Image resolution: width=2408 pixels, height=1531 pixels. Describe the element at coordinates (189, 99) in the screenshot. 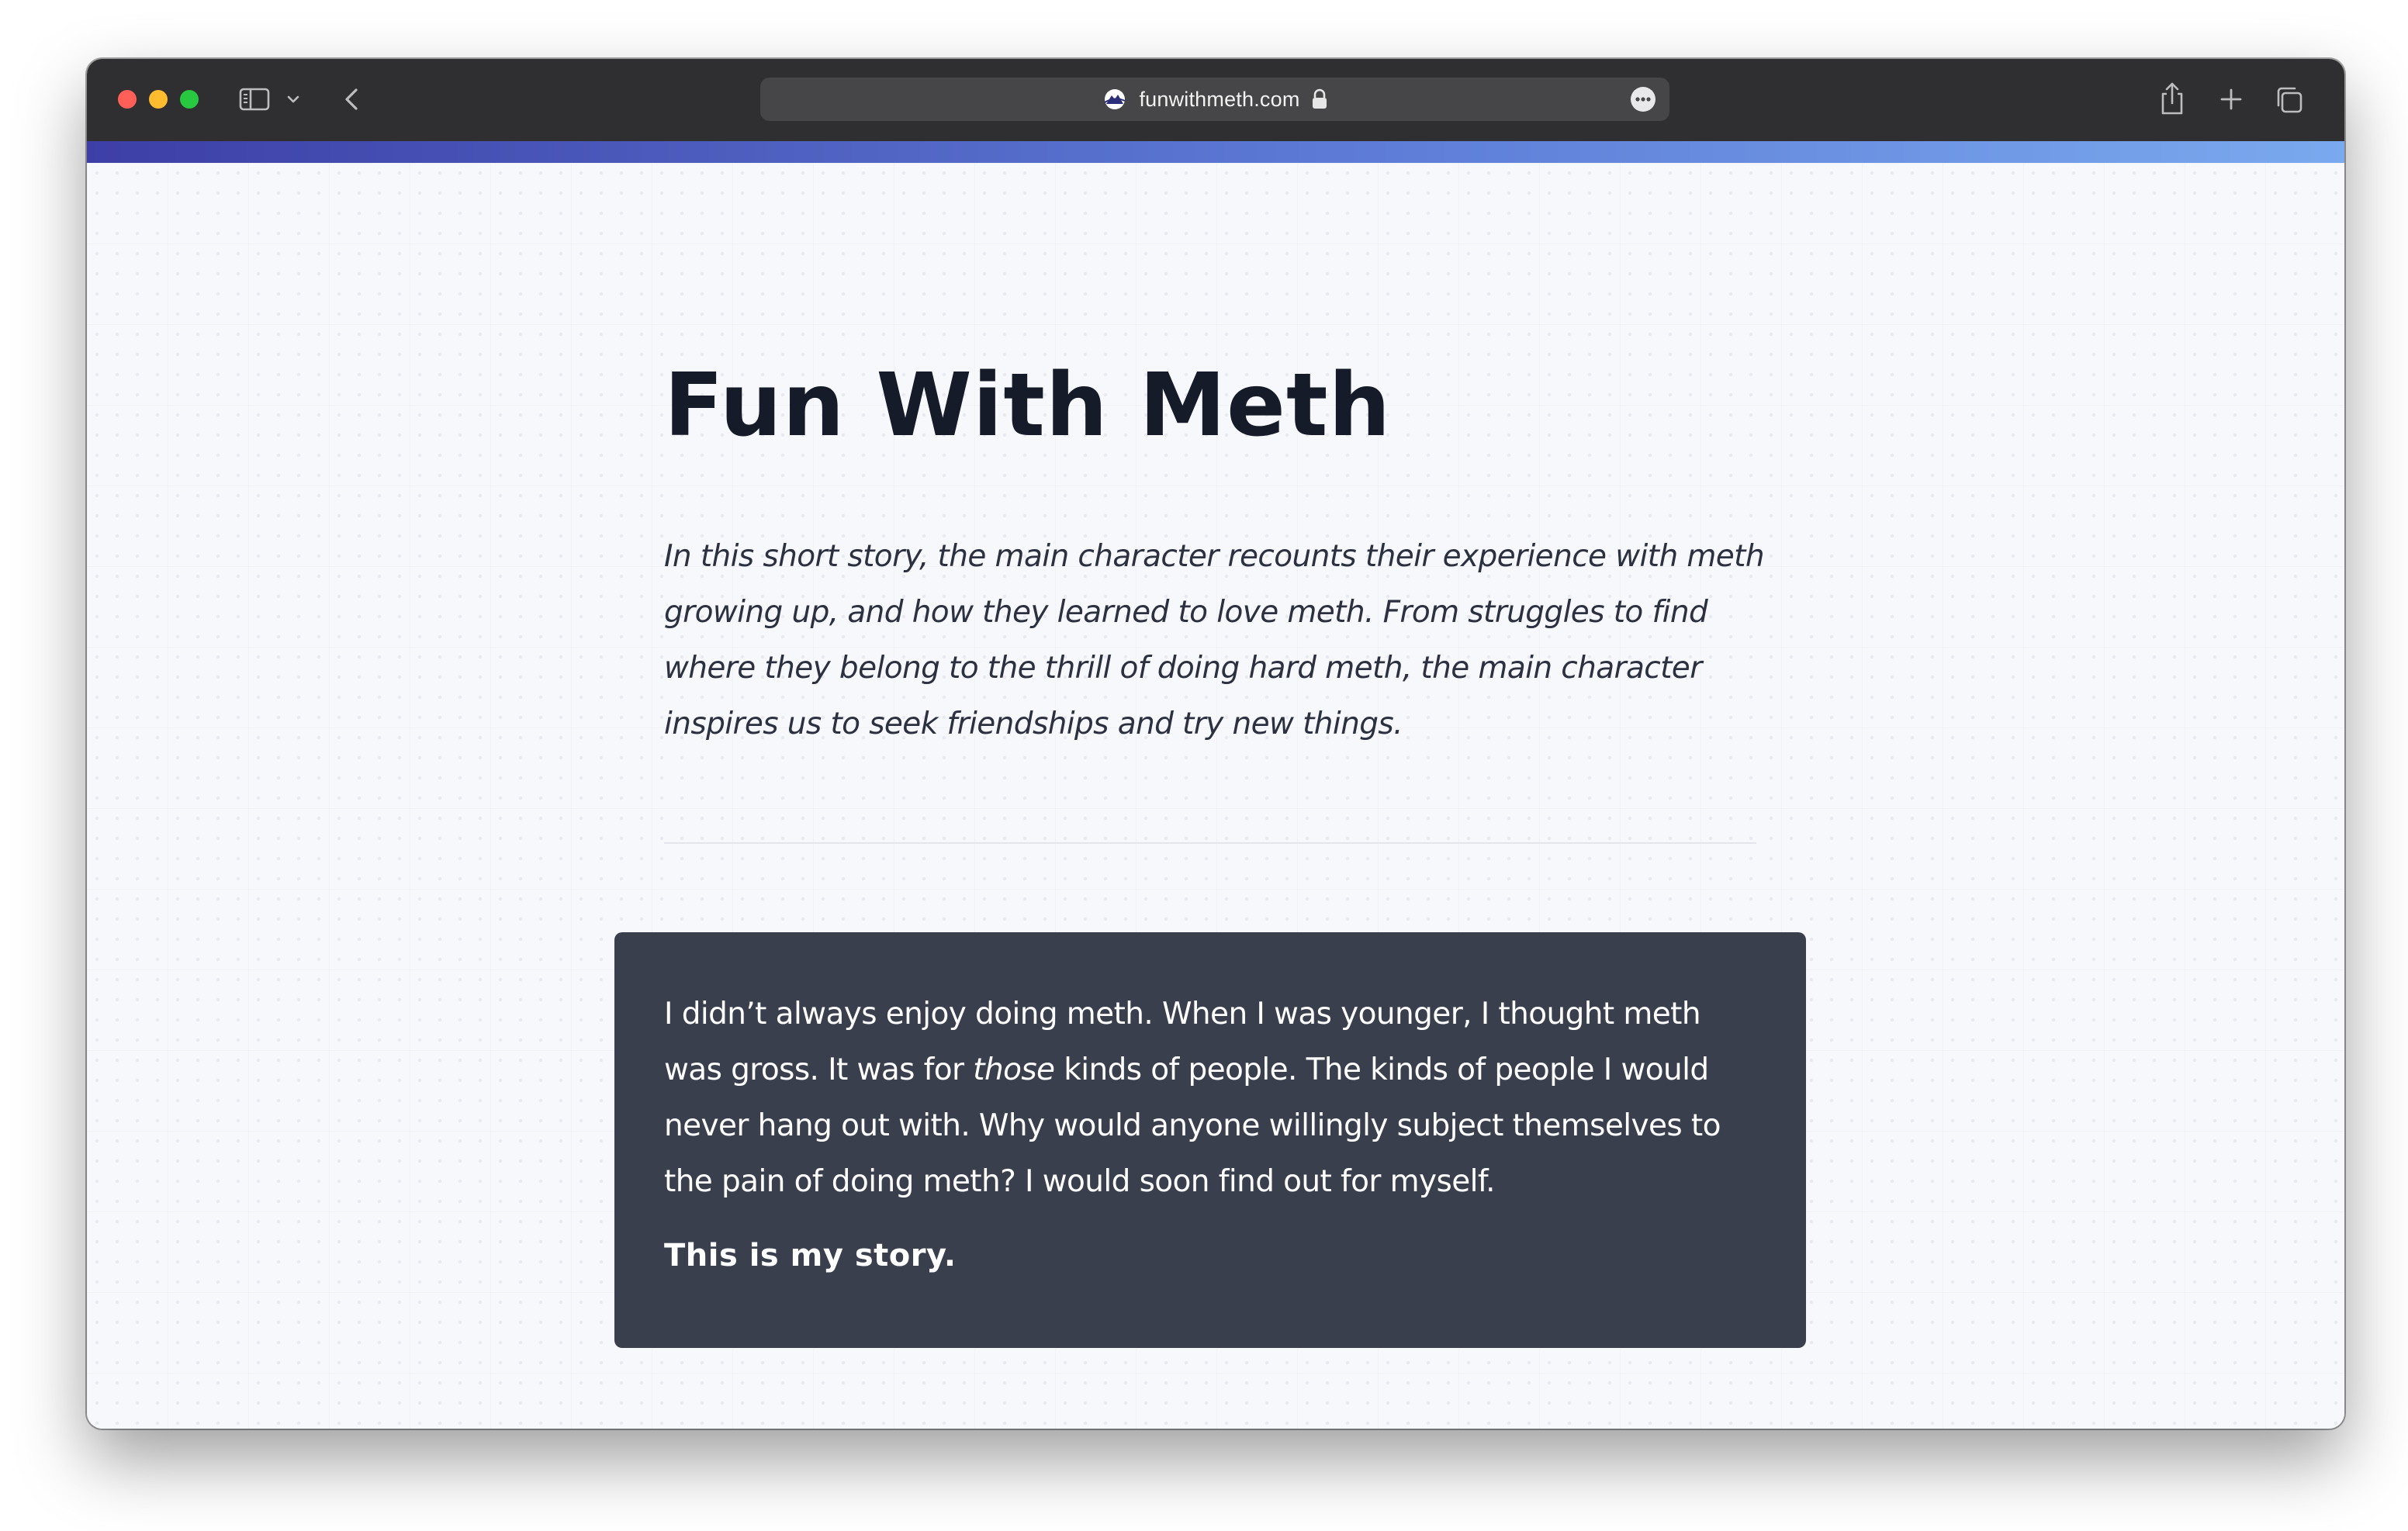

I see `maximize-window-button` at that location.